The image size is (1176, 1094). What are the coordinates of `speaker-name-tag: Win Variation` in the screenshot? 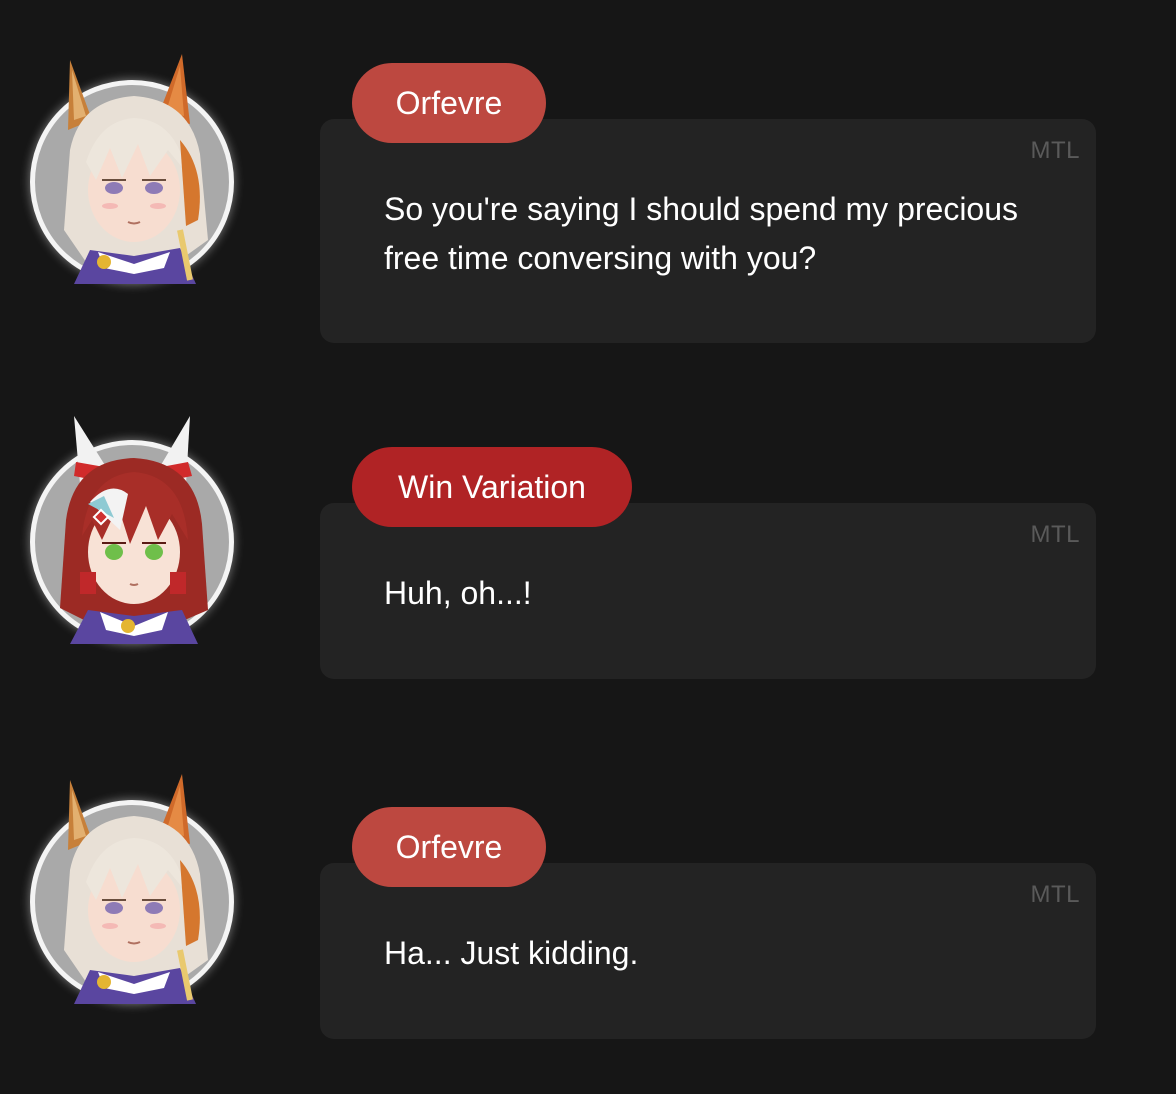 It's located at (492, 487).